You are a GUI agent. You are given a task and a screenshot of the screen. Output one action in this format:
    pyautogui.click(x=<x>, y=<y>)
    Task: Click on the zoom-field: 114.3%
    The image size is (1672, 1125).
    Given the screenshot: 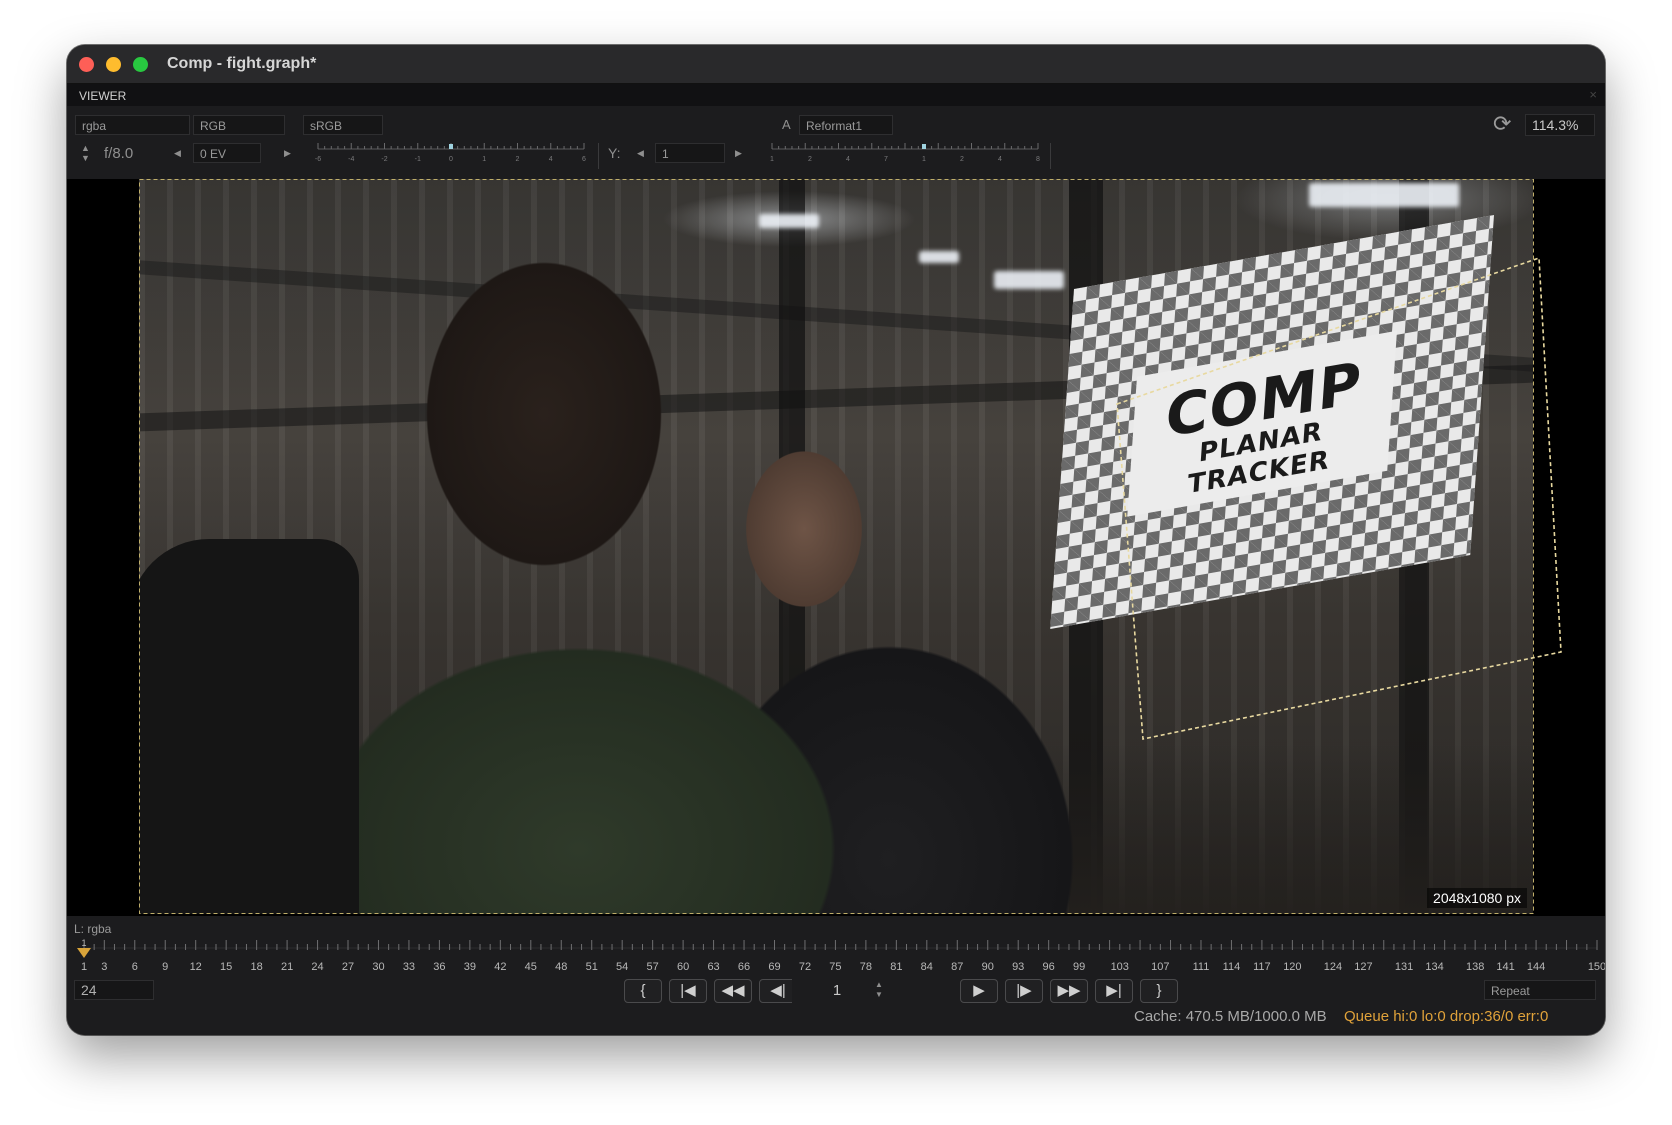 What is the action you would take?
    pyautogui.click(x=1560, y=125)
    